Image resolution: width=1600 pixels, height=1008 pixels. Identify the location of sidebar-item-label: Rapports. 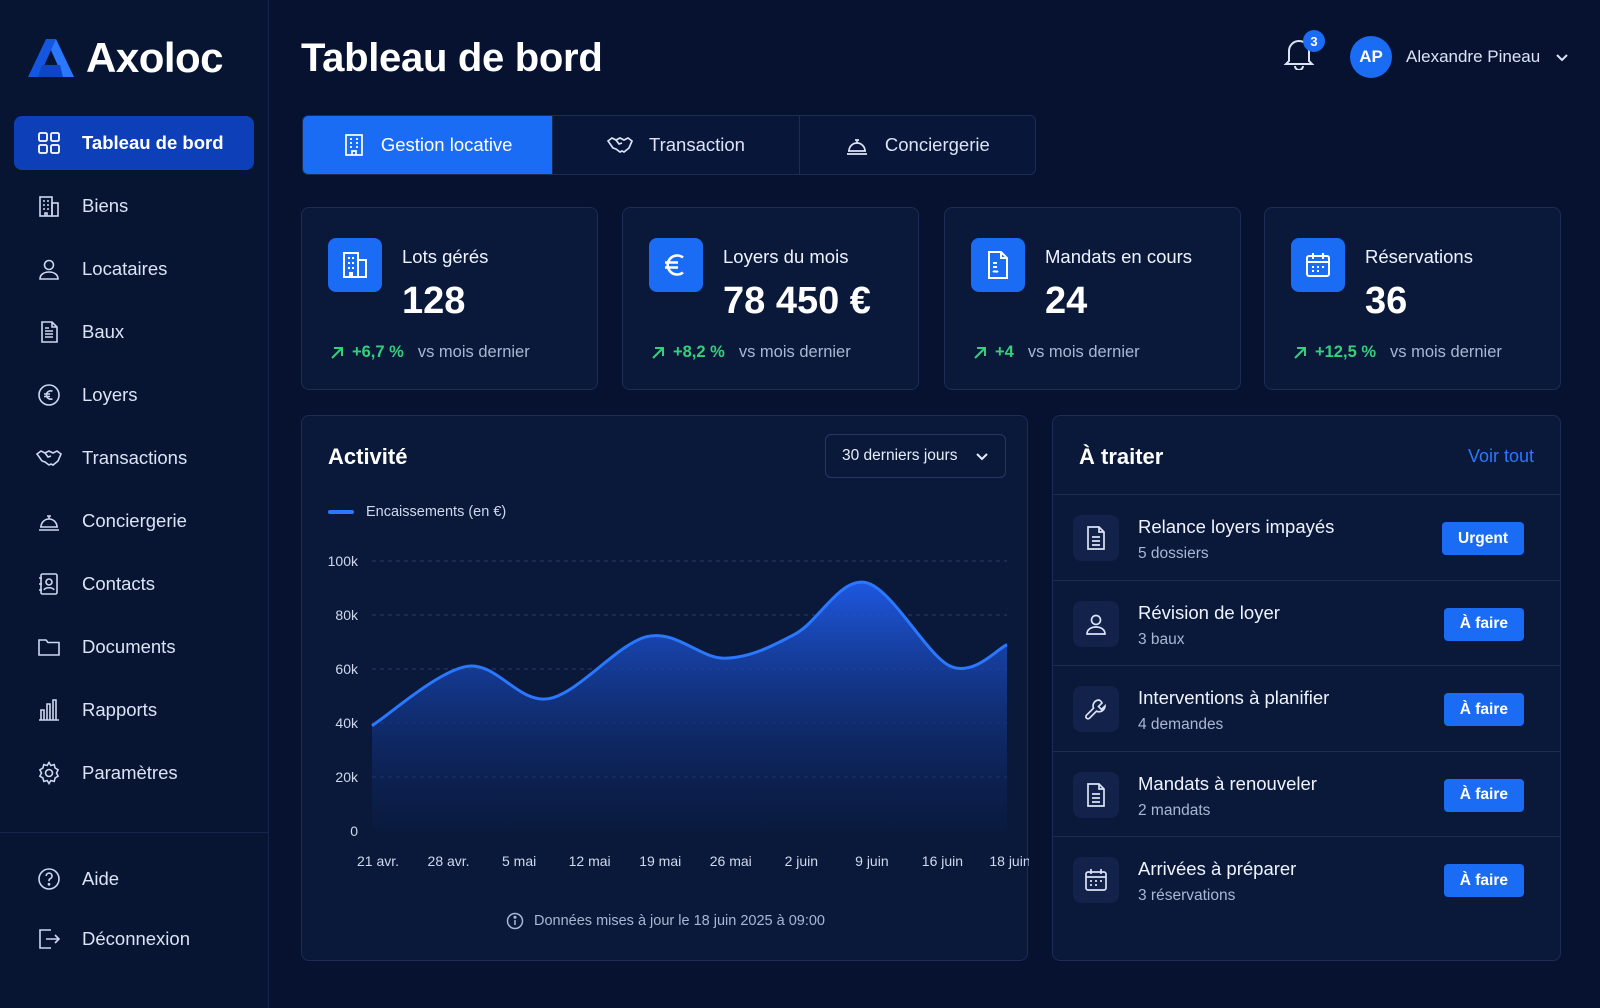
(120, 709).